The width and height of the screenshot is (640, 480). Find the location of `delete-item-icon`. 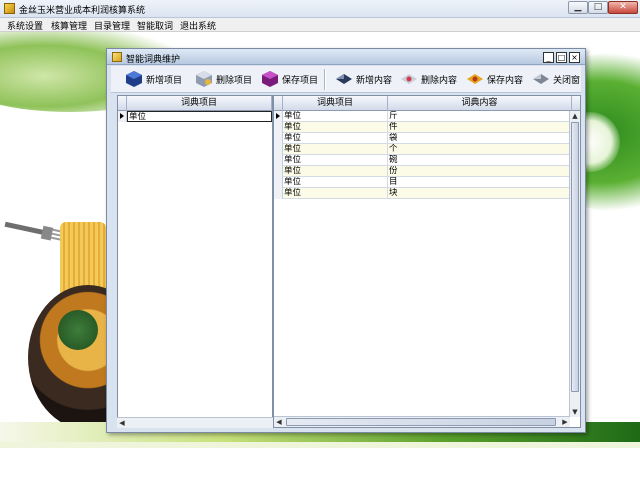

delete-item-icon is located at coordinates (204, 79).